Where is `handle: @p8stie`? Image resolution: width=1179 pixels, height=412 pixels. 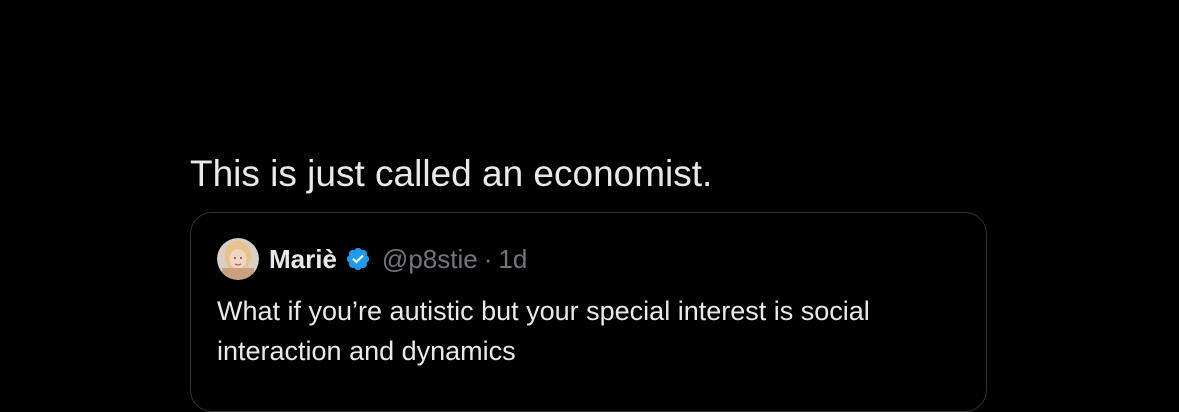 handle: @p8stie is located at coordinates (430, 259).